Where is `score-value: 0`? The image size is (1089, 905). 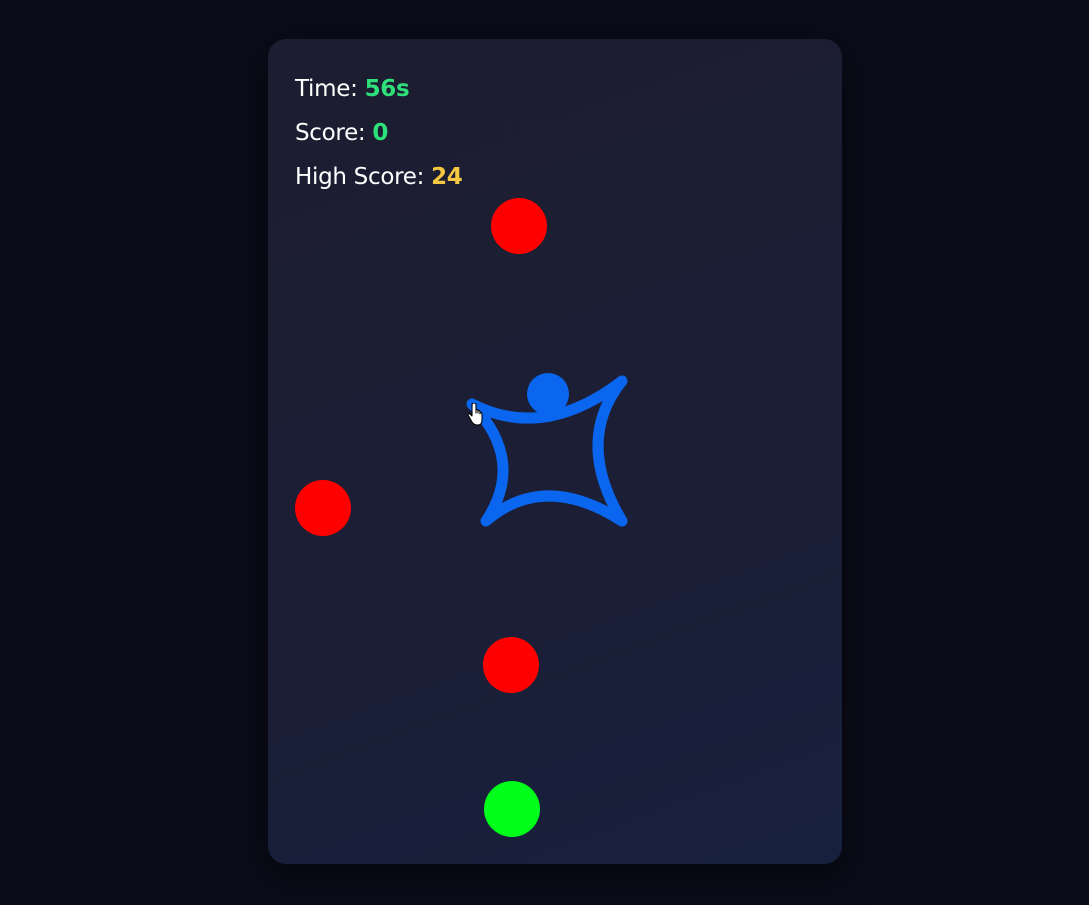
score-value: 0 is located at coordinates (380, 133).